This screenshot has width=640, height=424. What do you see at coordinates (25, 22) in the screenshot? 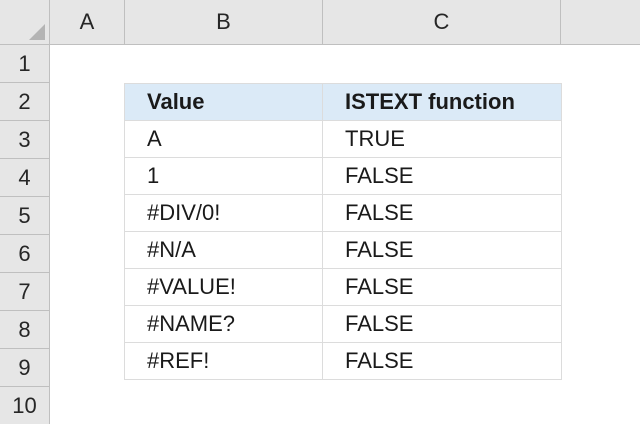
I see `select-all-button` at bounding box center [25, 22].